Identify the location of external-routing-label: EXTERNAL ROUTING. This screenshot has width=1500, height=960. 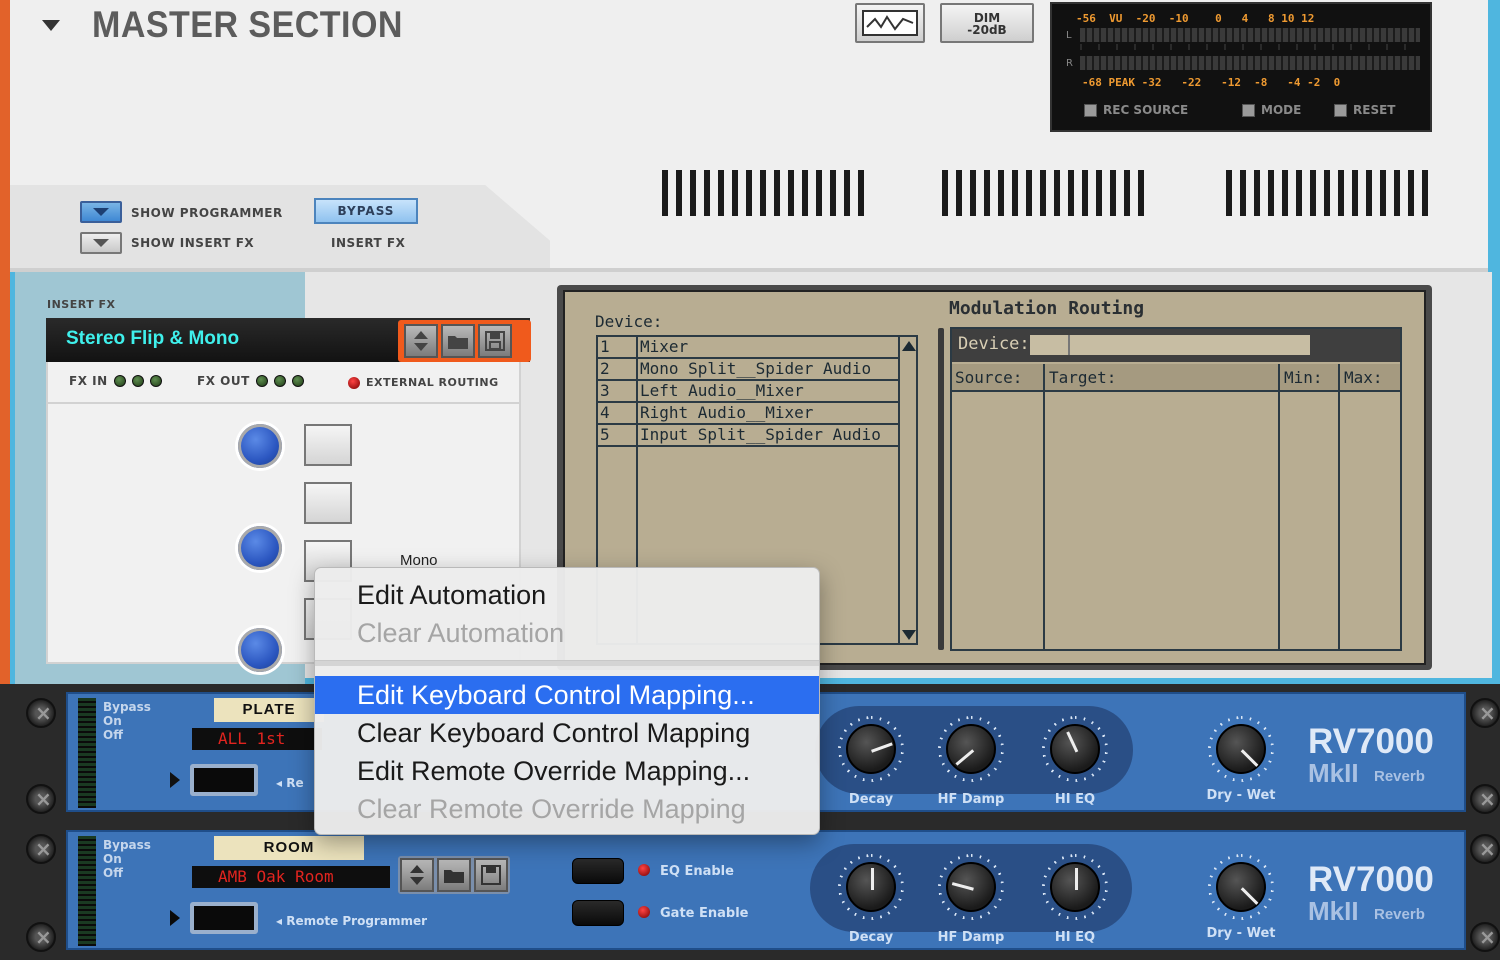
(432, 382).